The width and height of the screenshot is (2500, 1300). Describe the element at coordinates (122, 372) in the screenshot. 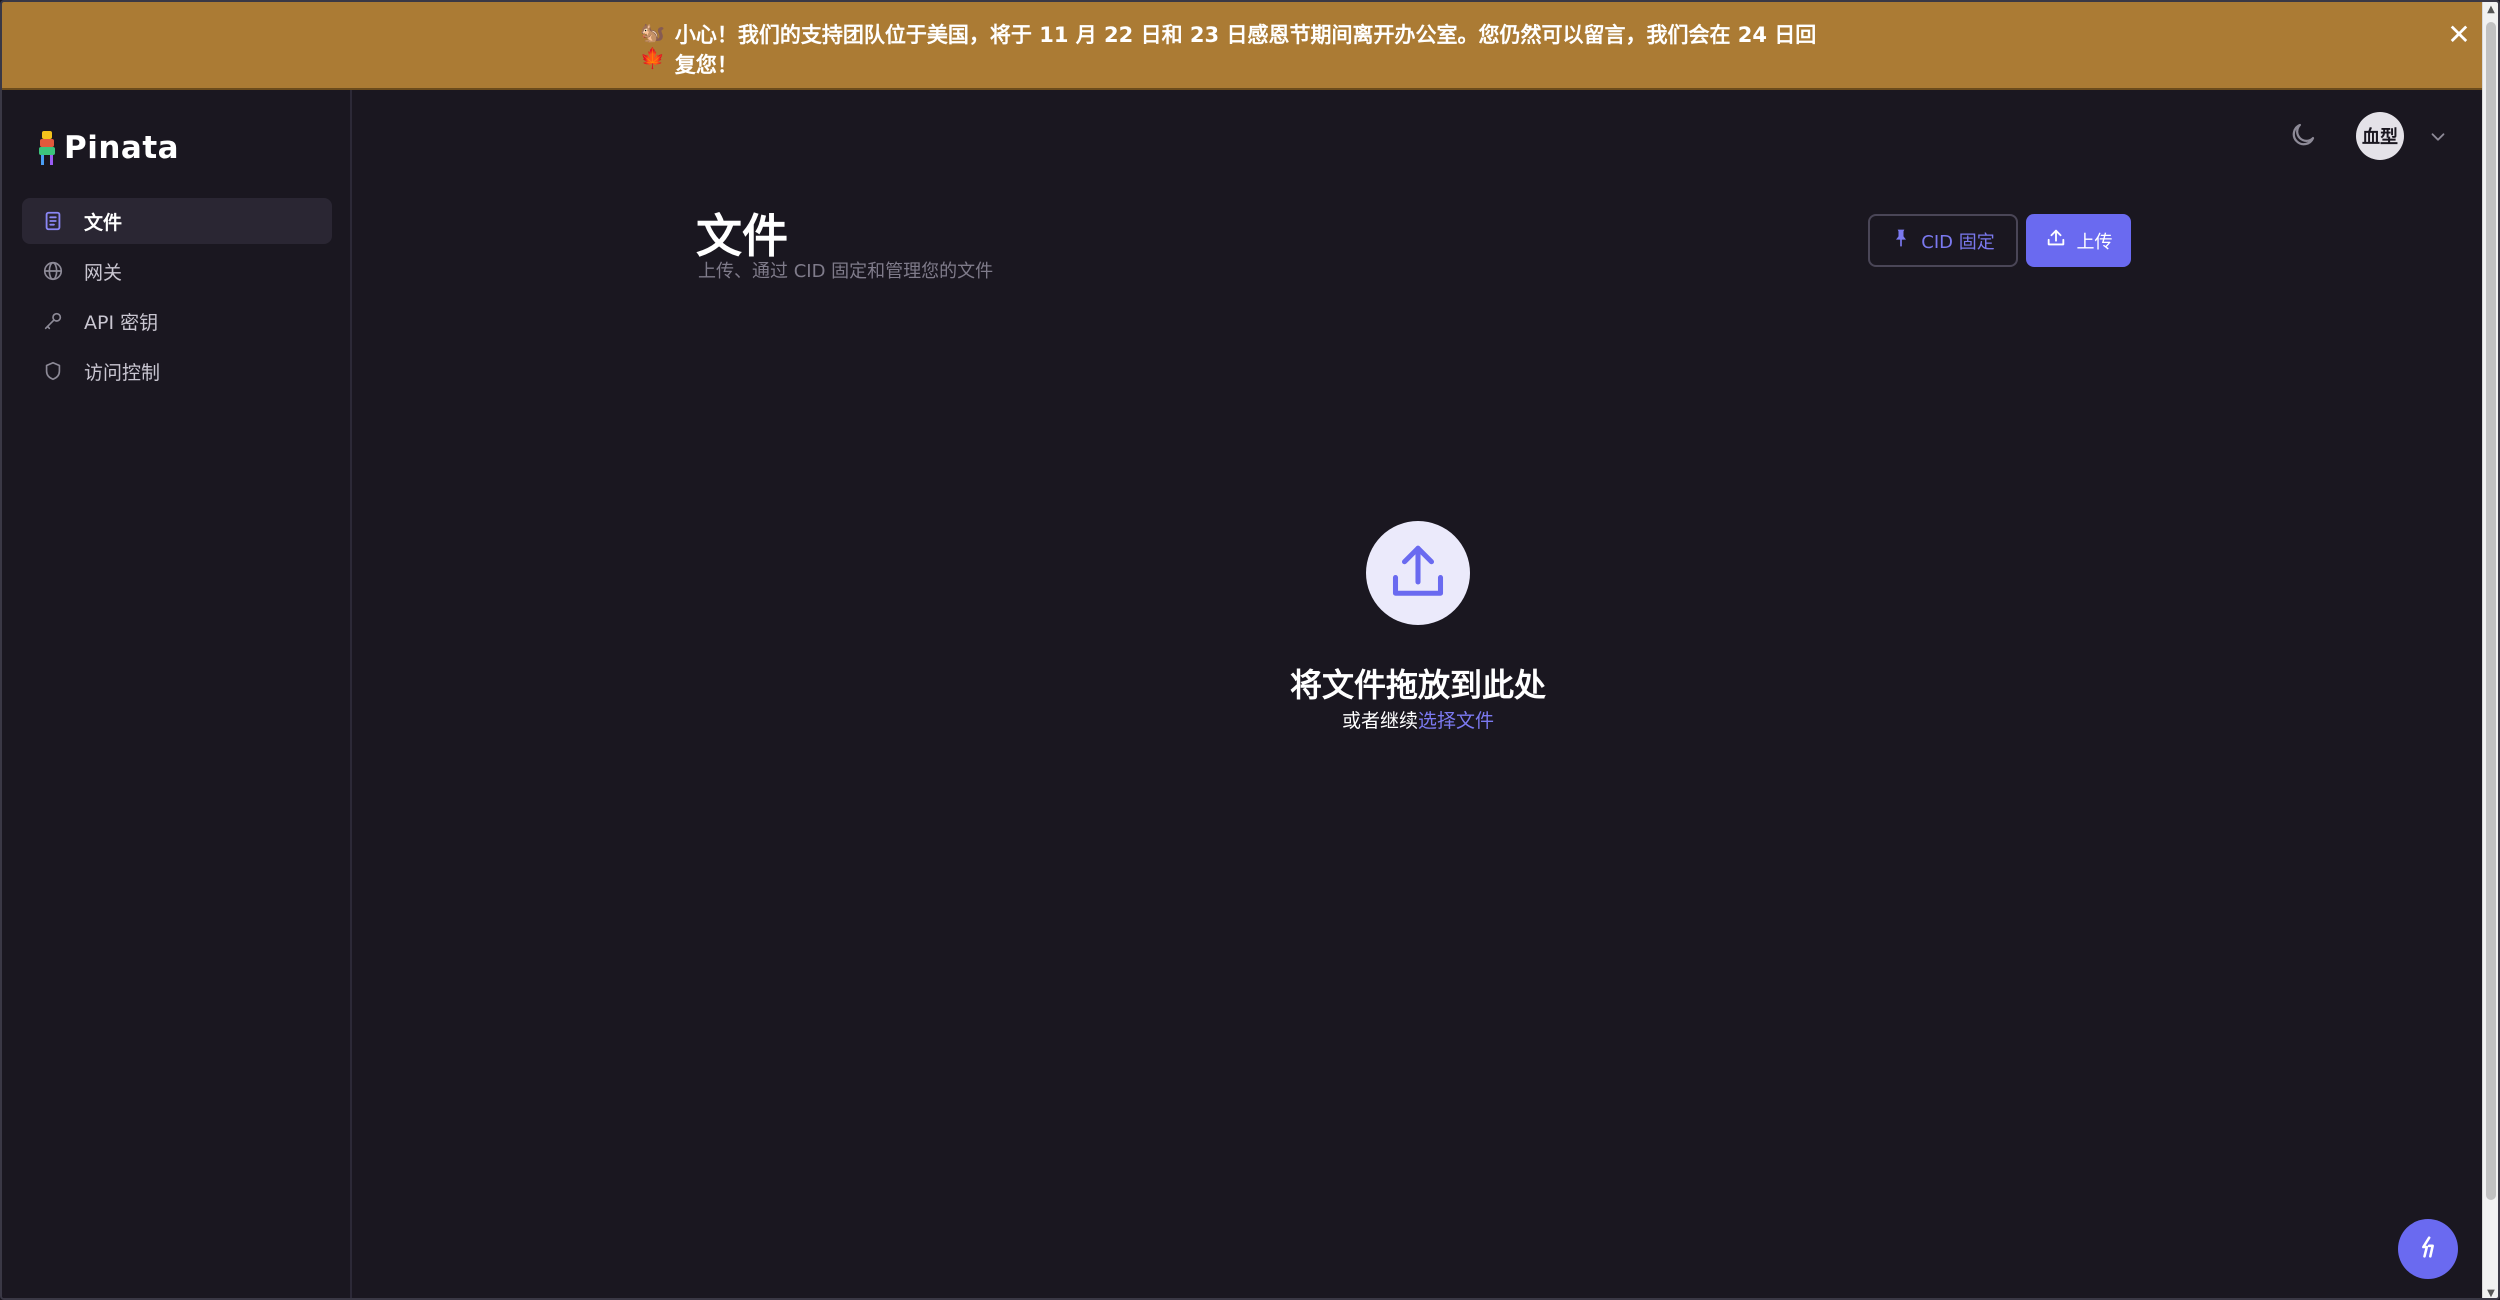

I see `sidebar-item-label: 访问控制` at that location.